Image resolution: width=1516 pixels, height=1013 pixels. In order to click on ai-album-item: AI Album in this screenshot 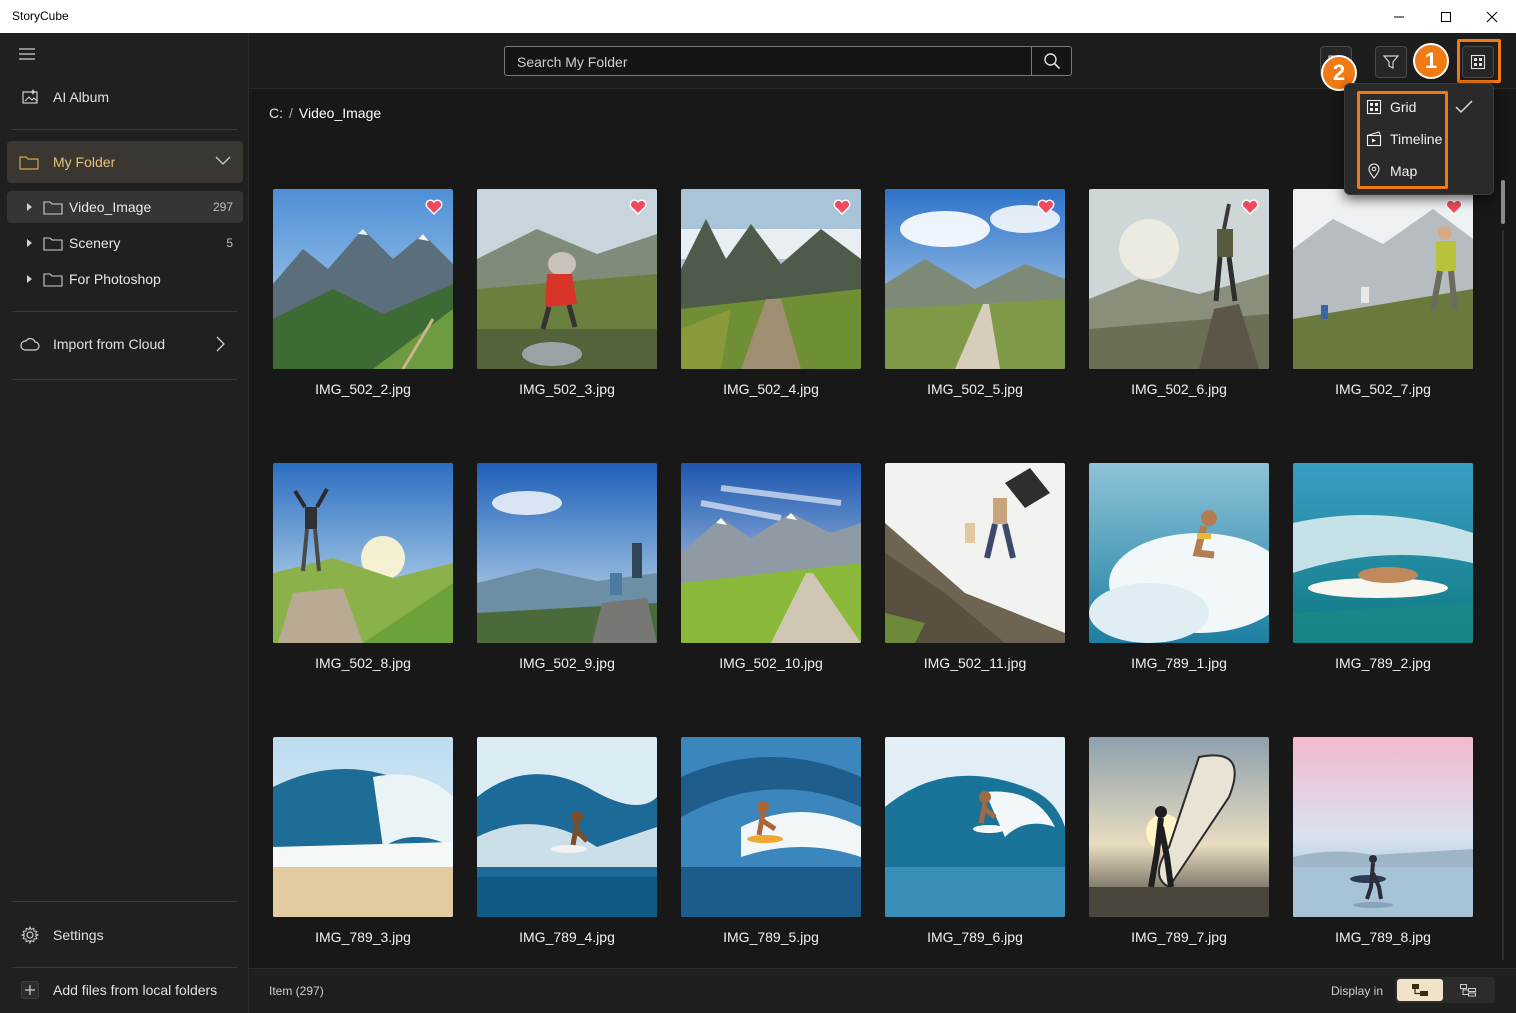, I will do `click(124, 97)`.